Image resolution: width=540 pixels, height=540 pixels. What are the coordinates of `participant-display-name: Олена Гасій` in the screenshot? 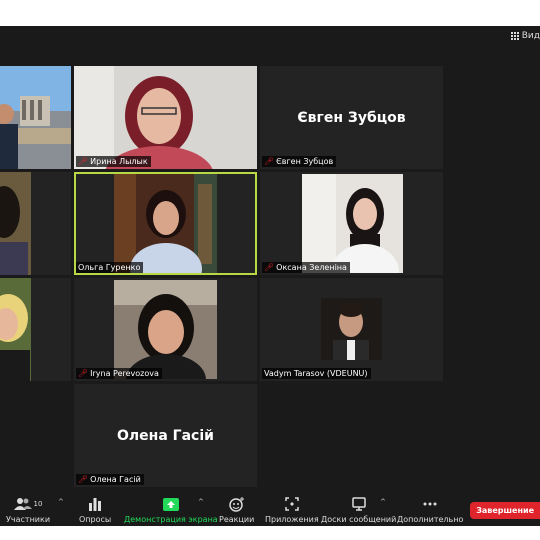 It's located at (165, 435).